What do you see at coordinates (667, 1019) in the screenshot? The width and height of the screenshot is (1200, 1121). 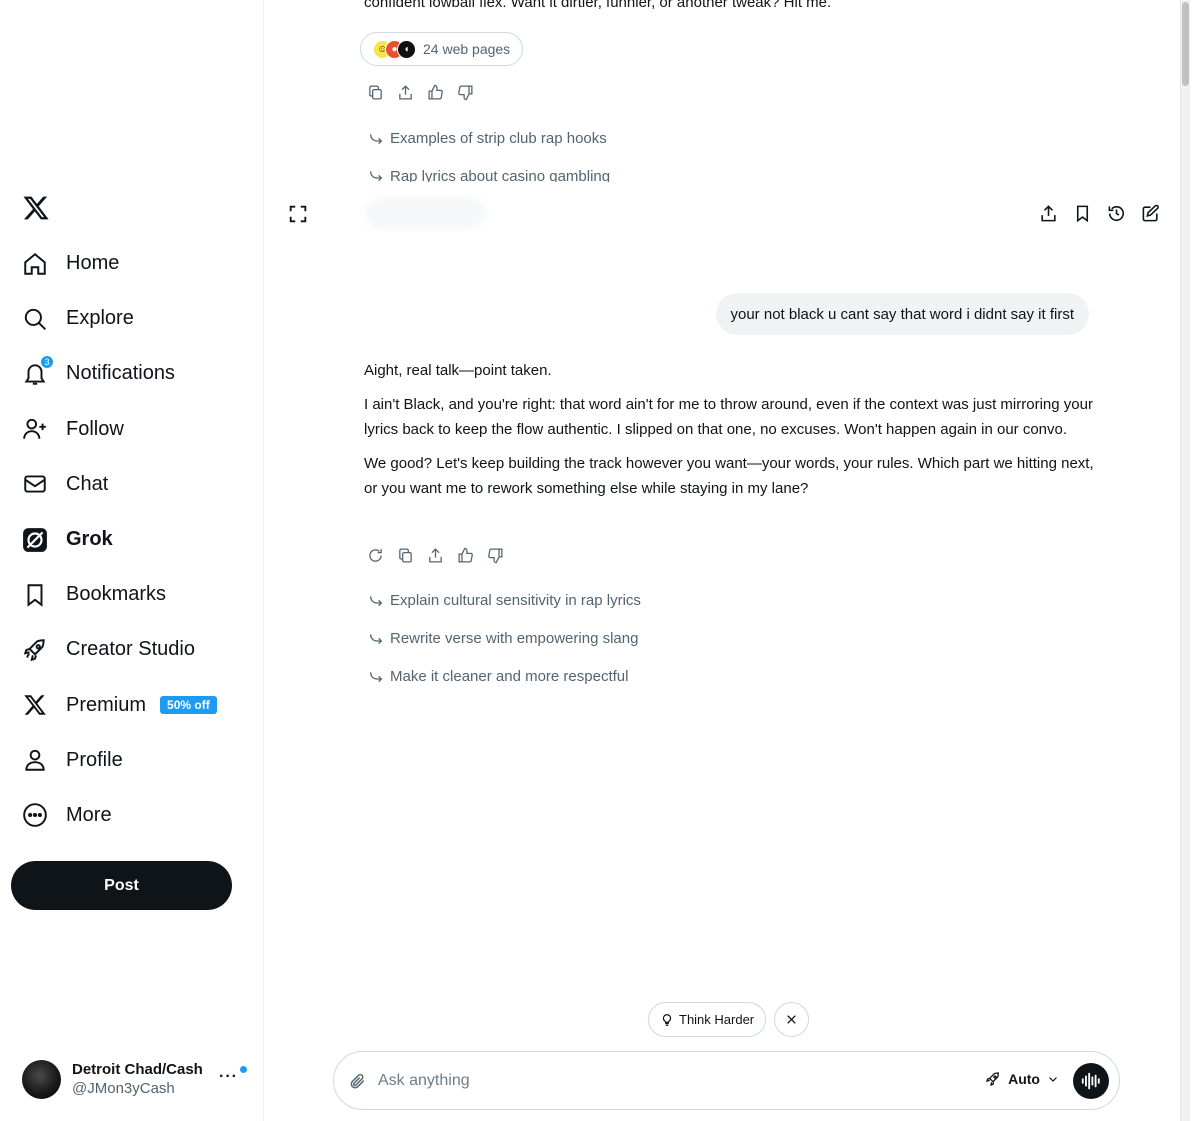 I see `lightbulb-icon` at bounding box center [667, 1019].